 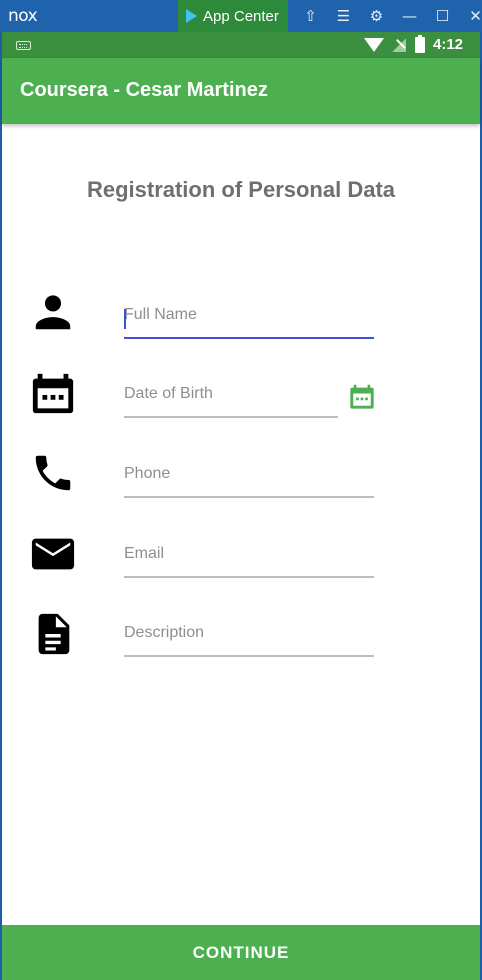 What do you see at coordinates (241, 189) in the screenshot?
I see `page-title: Registration of Personal Data` at bounding box center [241, 189].